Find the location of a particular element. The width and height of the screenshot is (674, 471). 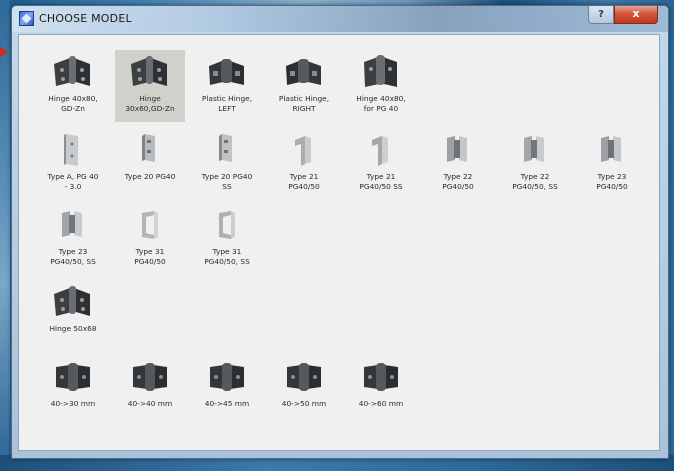

model-item: Type 22 PG40/50 is located at coordinates (458, 164).